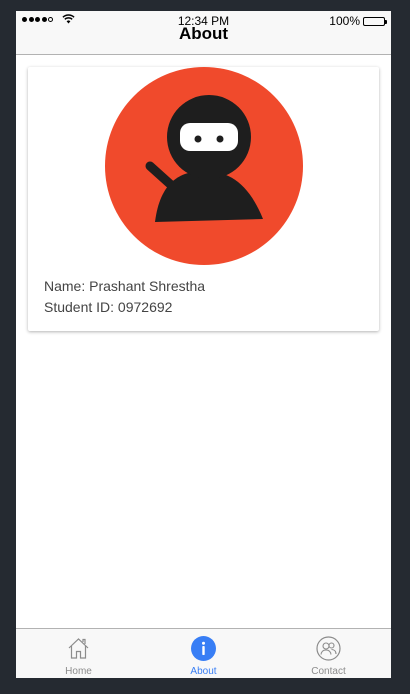 Image resolution: width=410 pixels, height=694 pixels. I want to click on tab-contact: Contact, so click(328, 653).